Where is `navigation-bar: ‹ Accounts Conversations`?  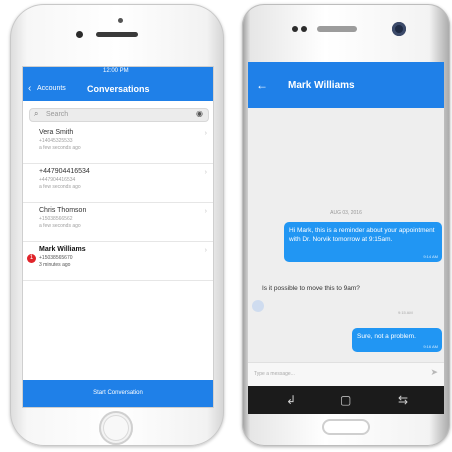 navigation-bar: ‹ Accounts Conversations is located at coordinates (118, 89).